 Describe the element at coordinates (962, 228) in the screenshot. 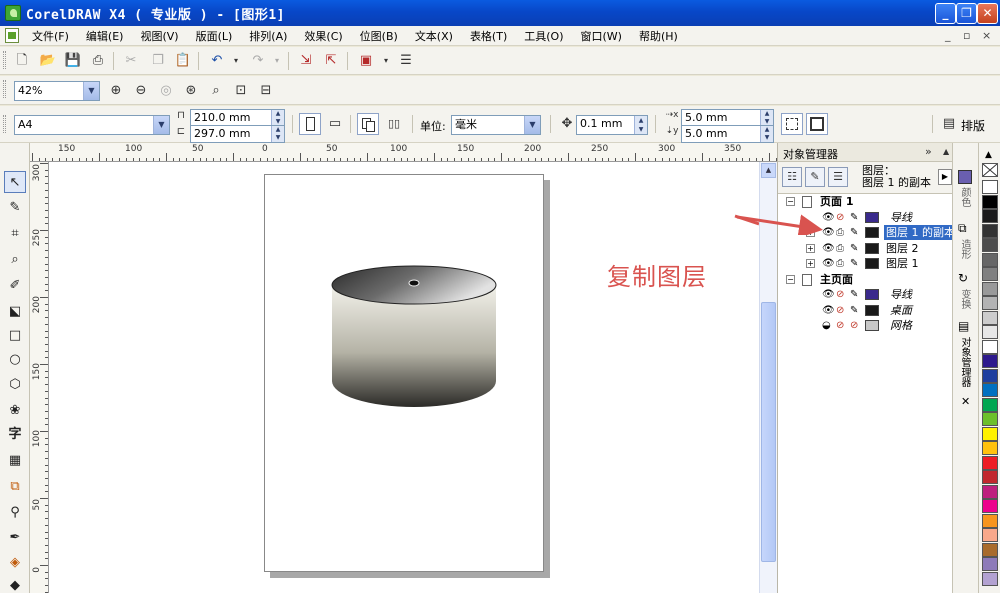

I see `shaping-tab-icon: ⧉` at that location.